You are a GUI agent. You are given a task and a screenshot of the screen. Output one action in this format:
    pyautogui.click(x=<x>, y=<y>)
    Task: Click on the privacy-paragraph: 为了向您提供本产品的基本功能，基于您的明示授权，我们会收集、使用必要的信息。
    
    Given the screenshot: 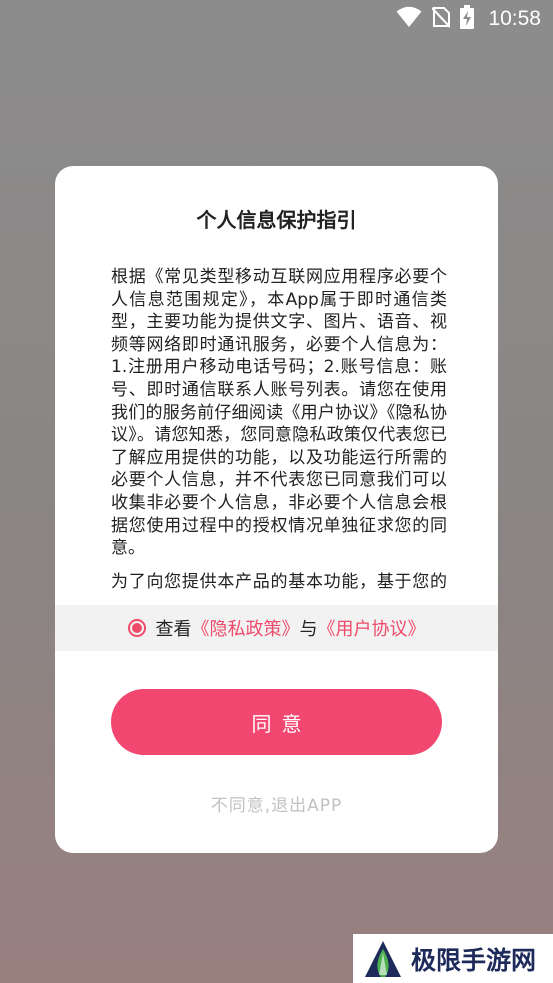 What is the action you would take?
    pyautogui.click(x=279, y=580)
    